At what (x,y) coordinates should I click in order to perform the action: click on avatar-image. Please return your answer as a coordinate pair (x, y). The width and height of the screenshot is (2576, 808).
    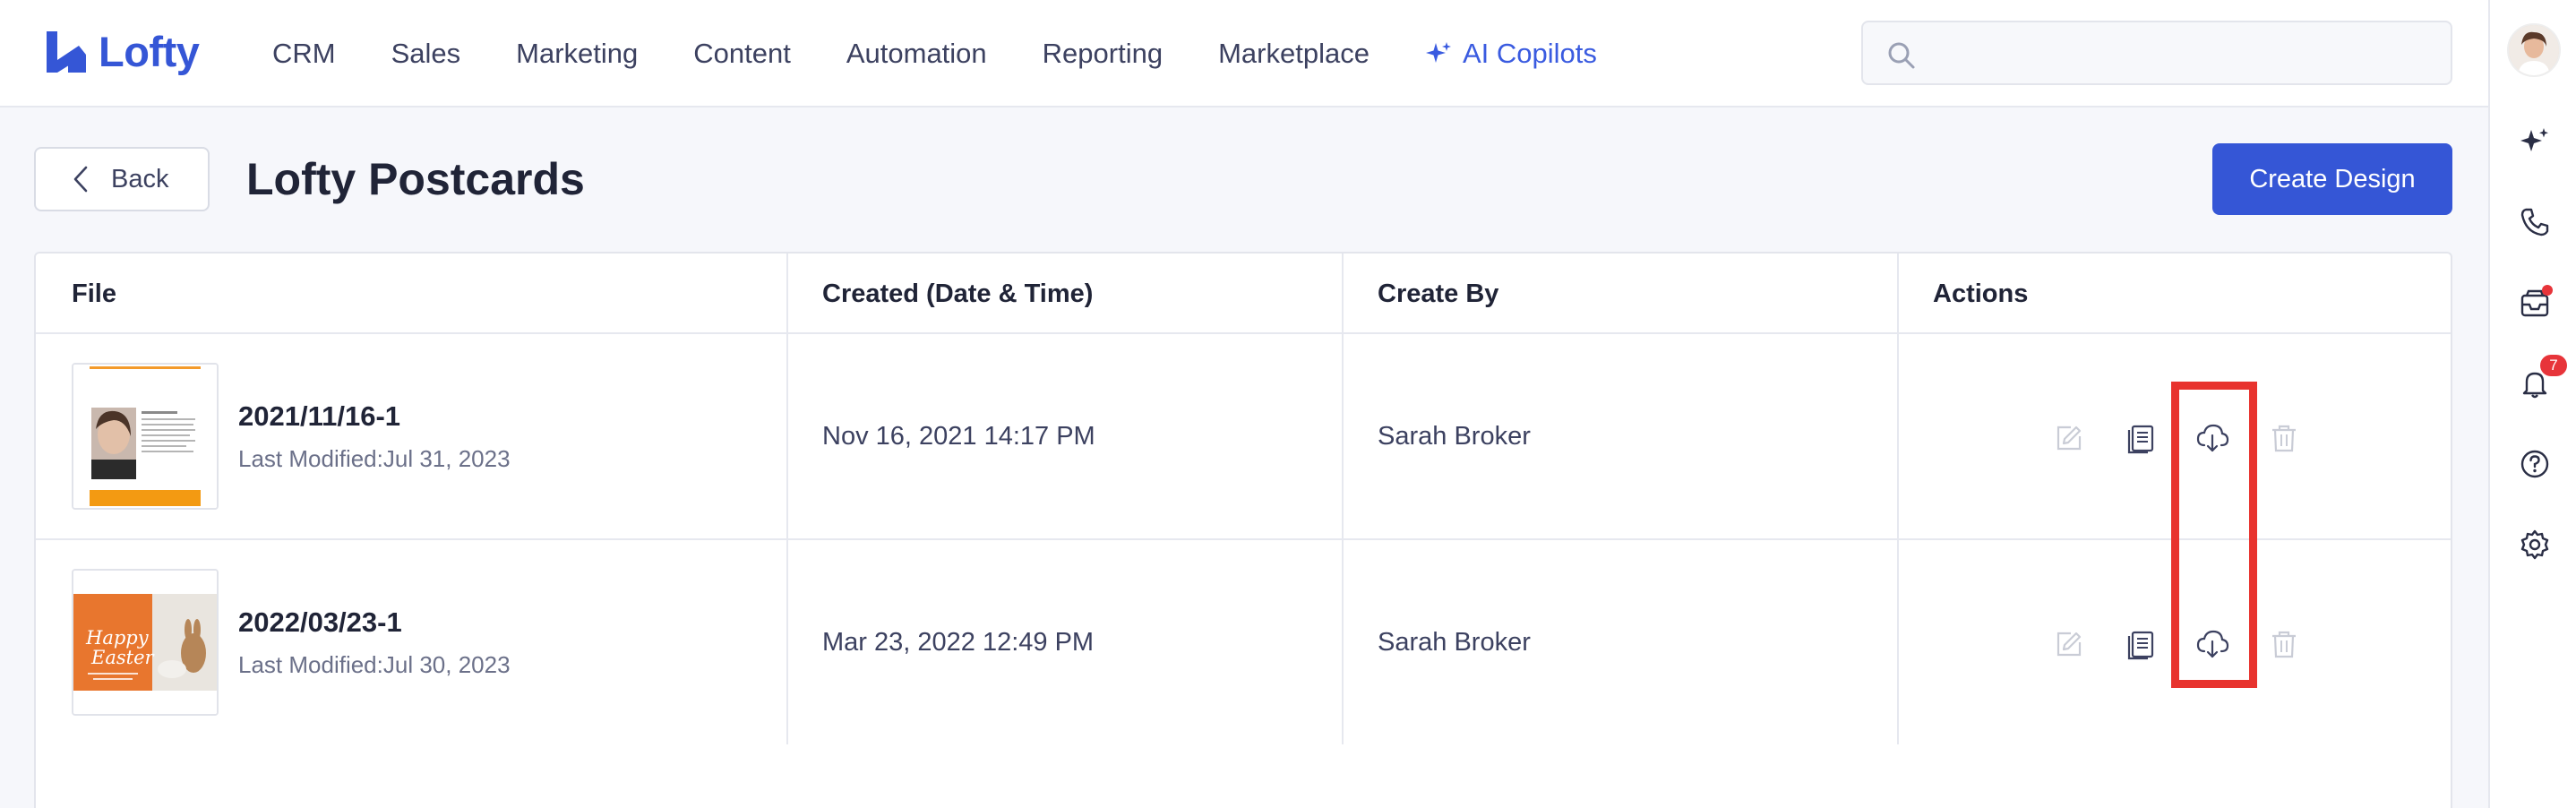
    Looking at the image, I should click on (2534, 50).